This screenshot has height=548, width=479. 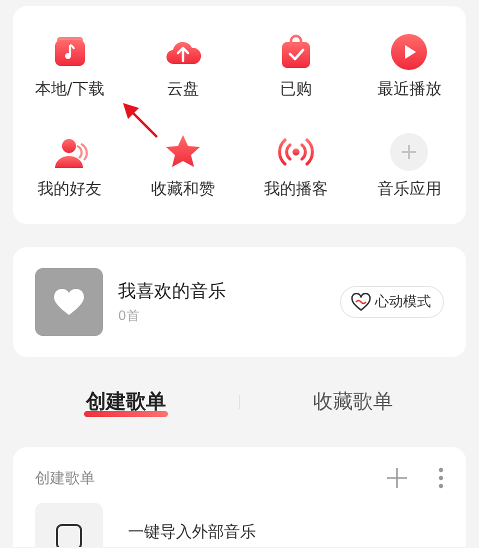 I want to click on heartbeat-mode-button: 心动模式, so click(x=392, y=302).